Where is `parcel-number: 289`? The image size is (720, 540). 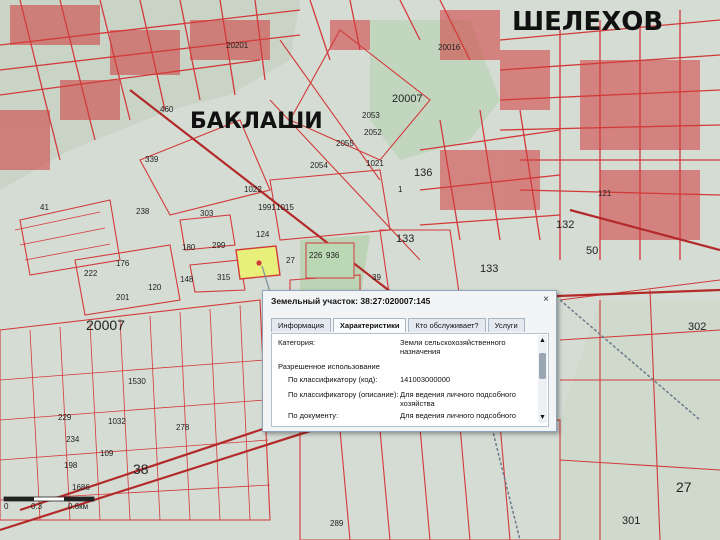
parcel-number: 289 is located at coordinates (337, 523).